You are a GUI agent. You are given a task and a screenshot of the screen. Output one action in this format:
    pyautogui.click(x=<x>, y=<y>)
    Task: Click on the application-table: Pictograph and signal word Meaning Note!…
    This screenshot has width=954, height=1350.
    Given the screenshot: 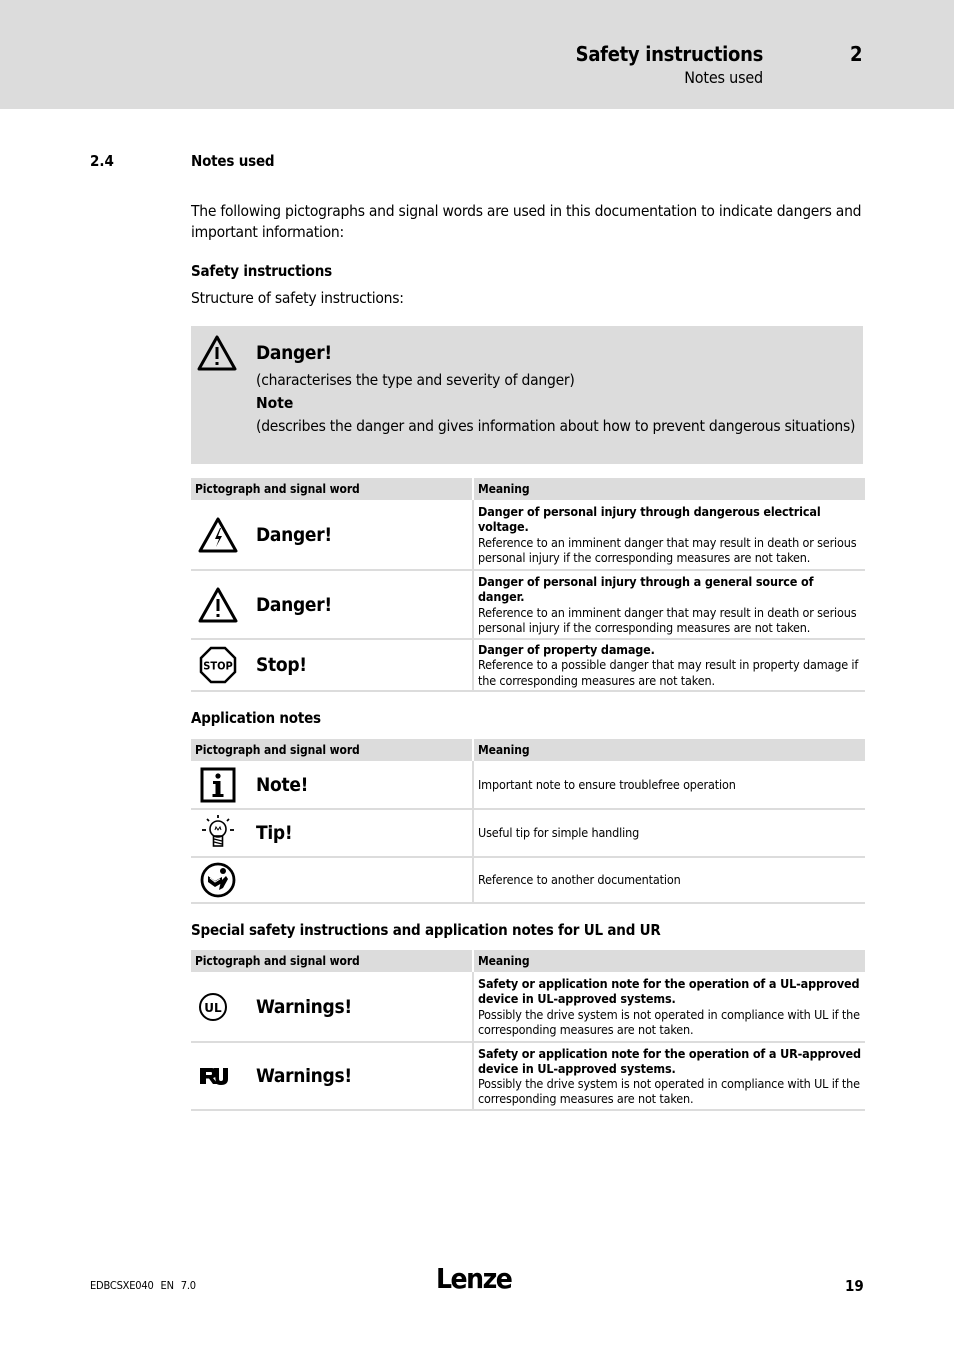 What is the action you would take?
    pyautogui.click(x=528, y=821)
    